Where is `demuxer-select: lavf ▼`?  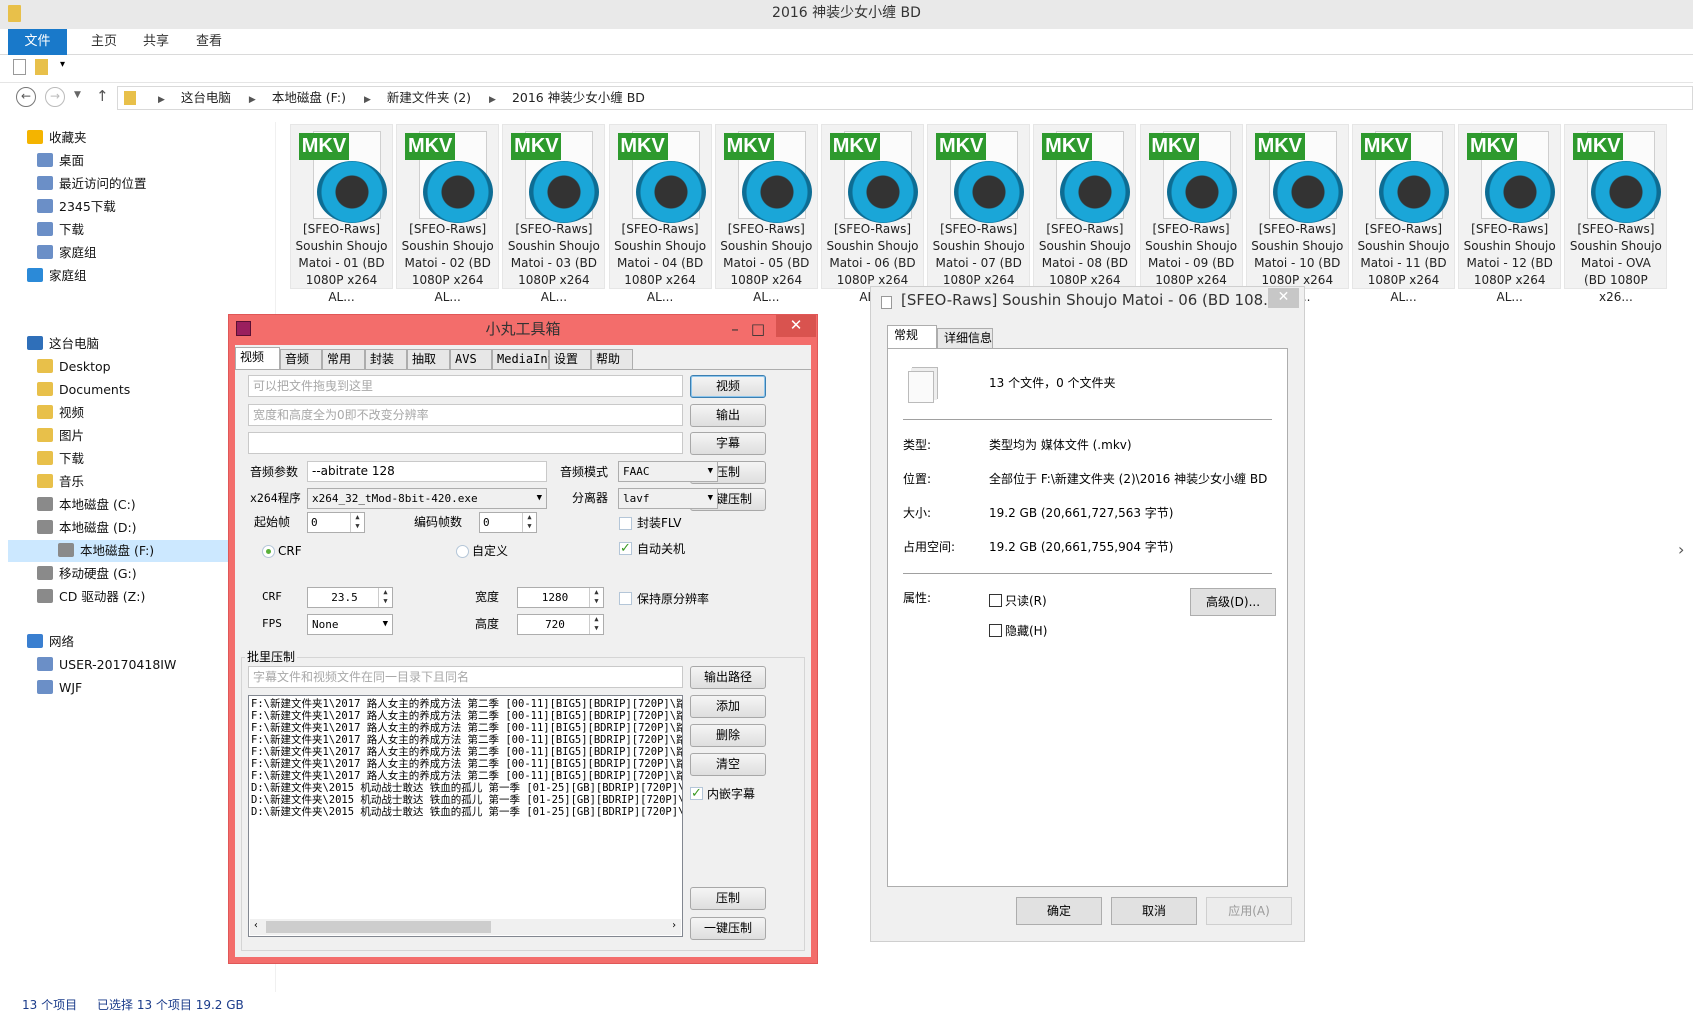
demuxer-select: lavf ▼ is located at coordinates (668, 498).